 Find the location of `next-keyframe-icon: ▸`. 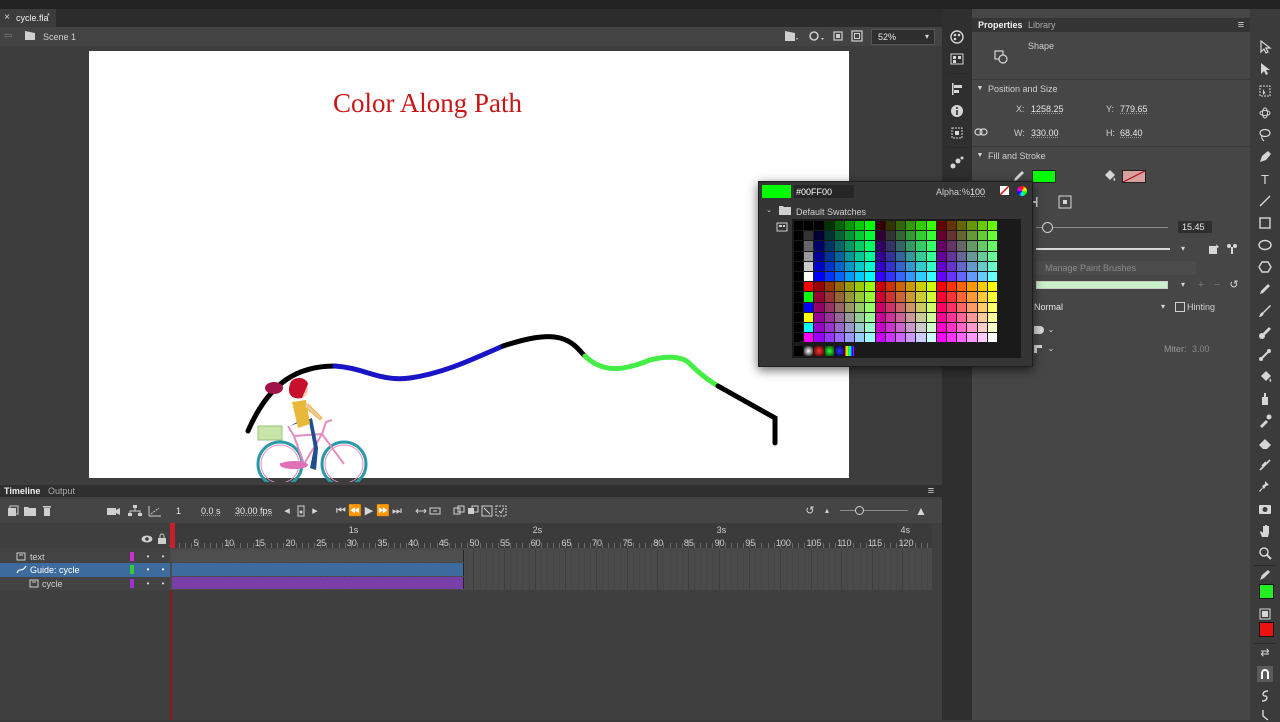

next-keyframe-icon: ▸ is located at coordinates (315, 511).